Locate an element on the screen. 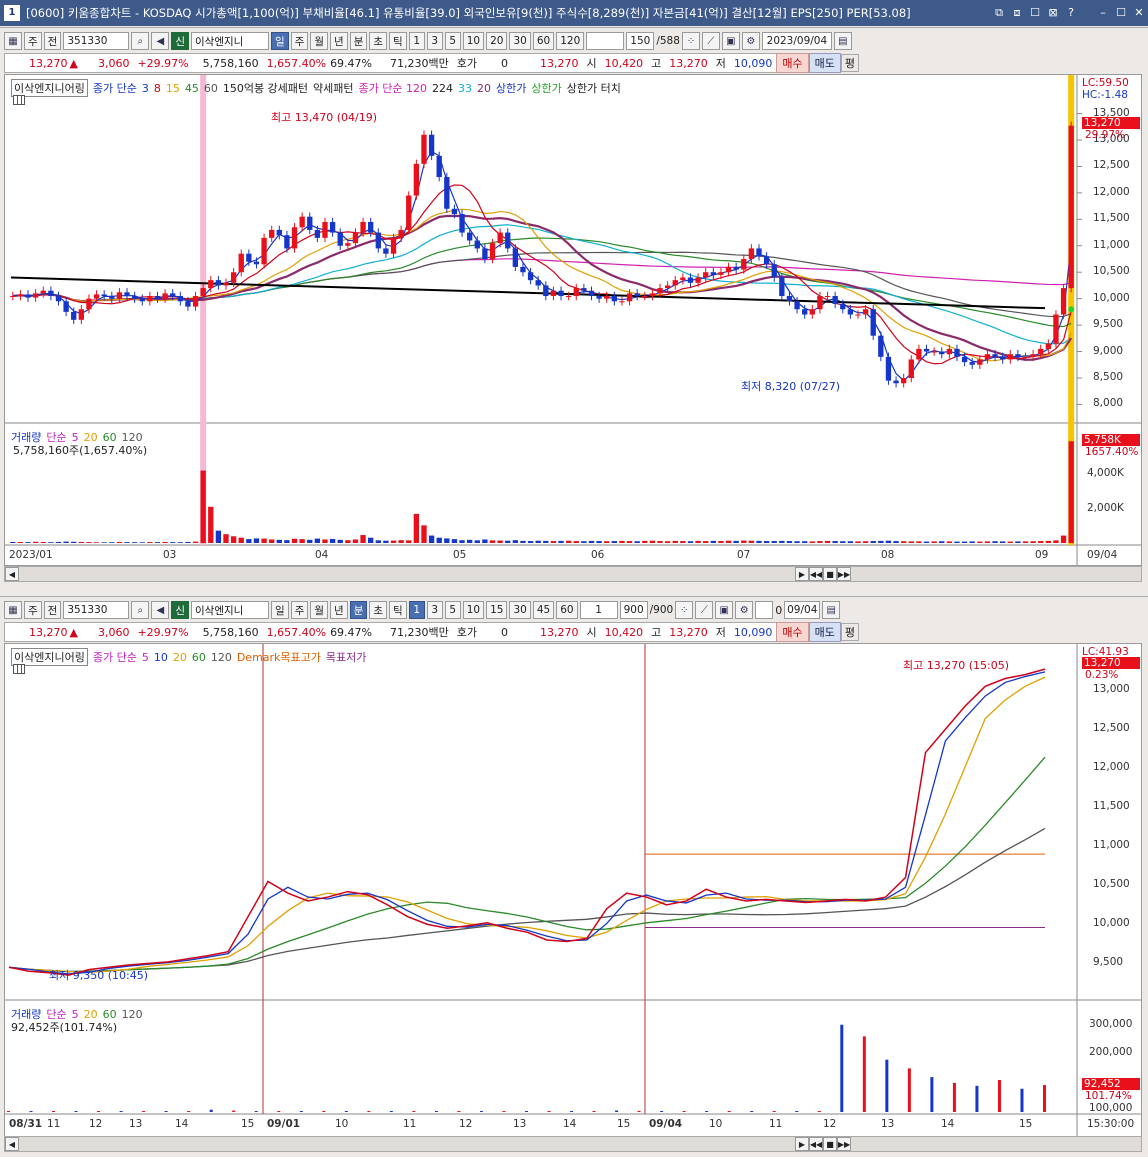 The image size is (1148, 1157). play-back-icon-2: ◀◀ is located at coordinates (816, 1144).